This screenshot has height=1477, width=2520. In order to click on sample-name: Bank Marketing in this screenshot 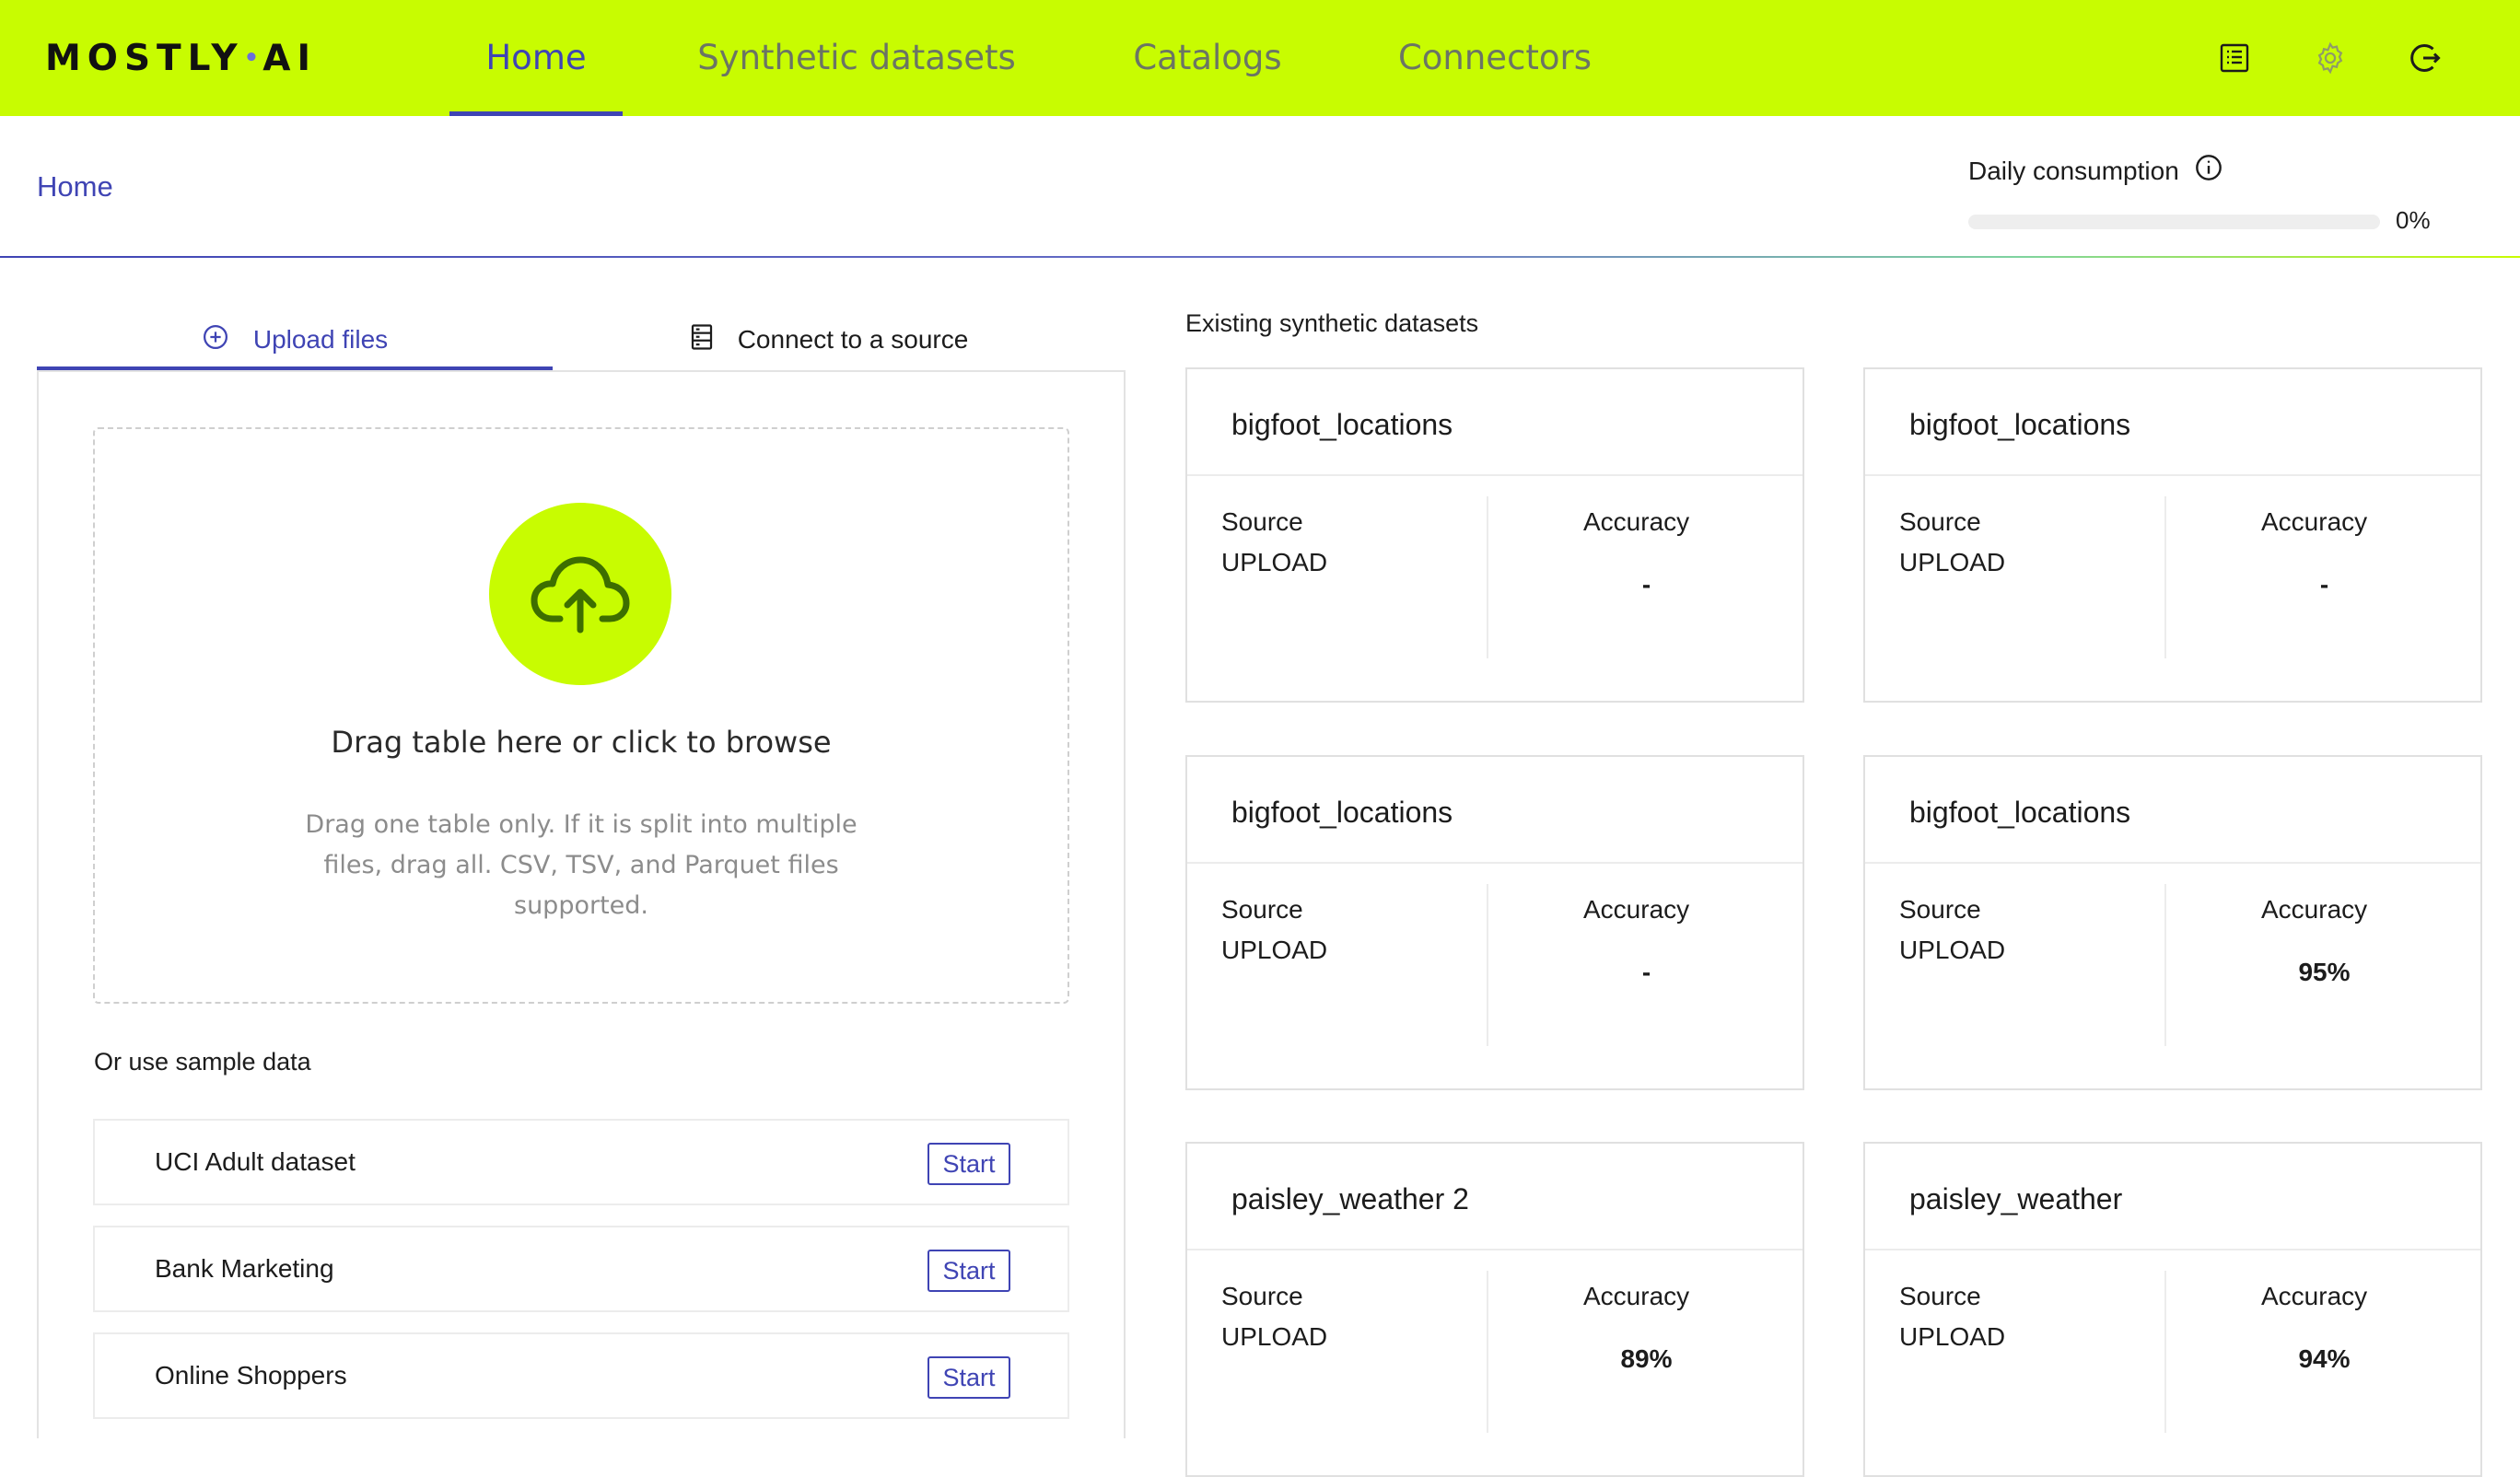, I will do `click(244, 1268)`.